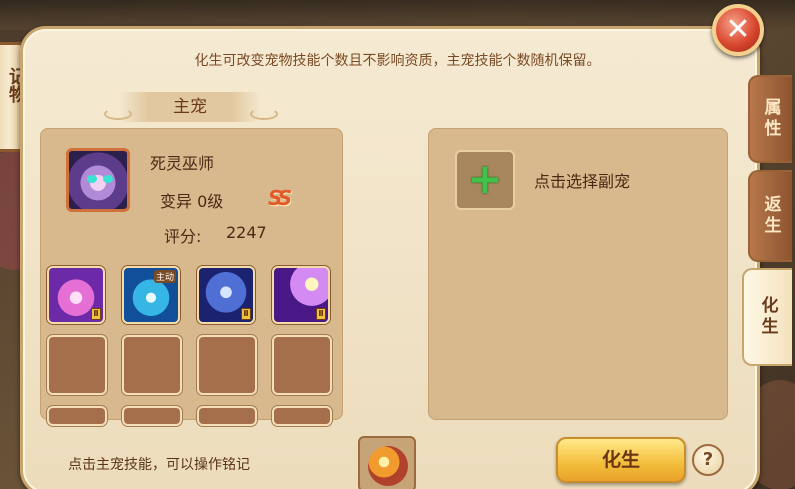 The width and height of the screenshot is (795, 489). Describe the element at coordinates (118, 114) in the screenshot. I see `swirl-ornament-left` at that location.